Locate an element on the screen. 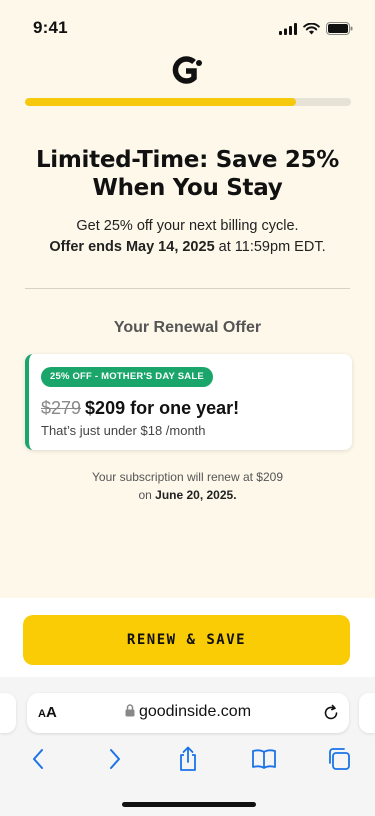 Image resolution: width=375 pixels, height=816 pixels. progress-fill is located at coordinates (160, 102).